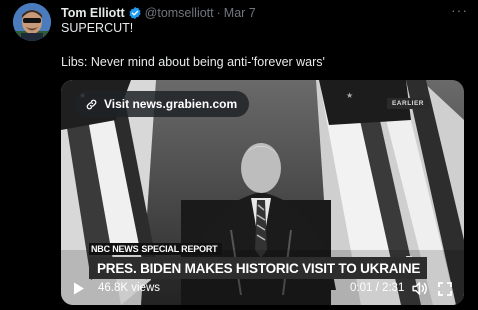  I want to click on tweet-text-line-1: SUPERCUT!, so click(97, 28).